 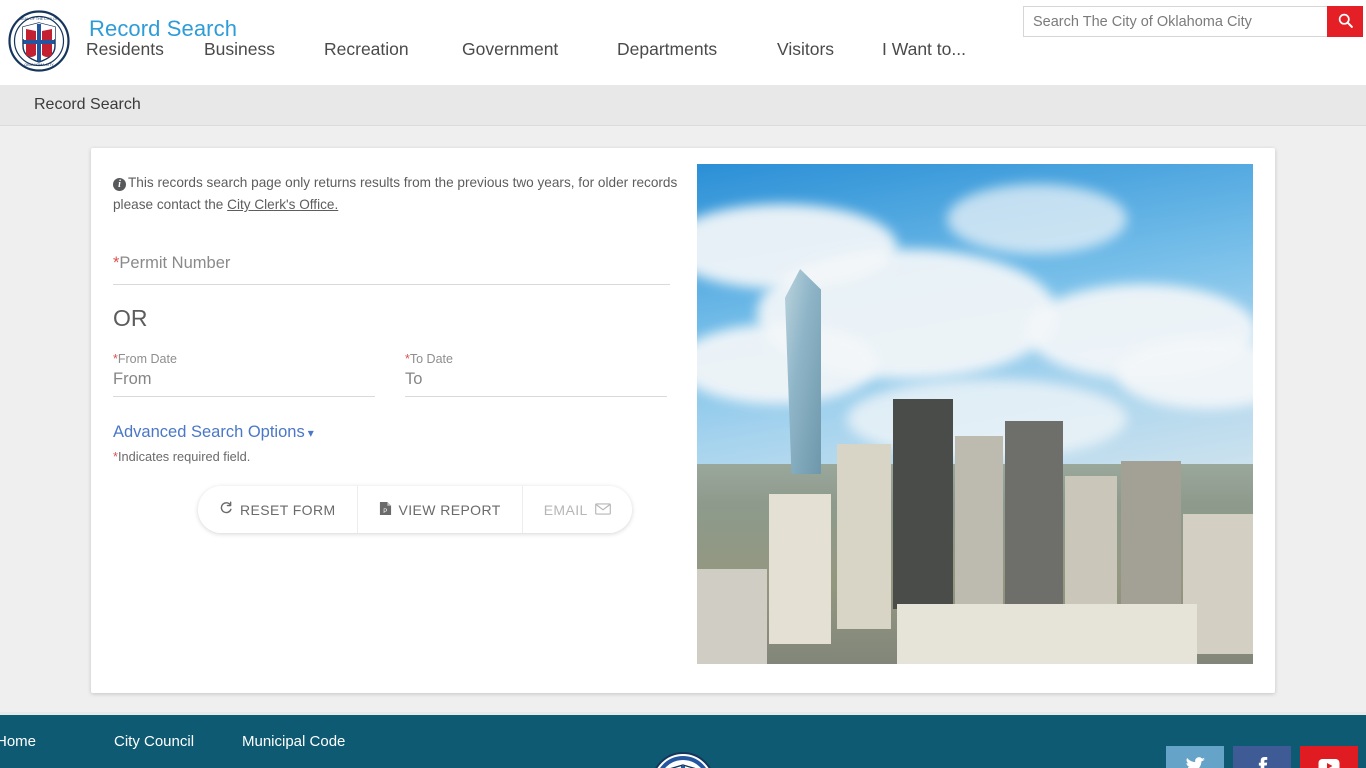 What do you see at coordinates (293, 741) in the screenshot?
I see `footer-link-municipal-code: Municipal Code` at bounding box center [293, 741].